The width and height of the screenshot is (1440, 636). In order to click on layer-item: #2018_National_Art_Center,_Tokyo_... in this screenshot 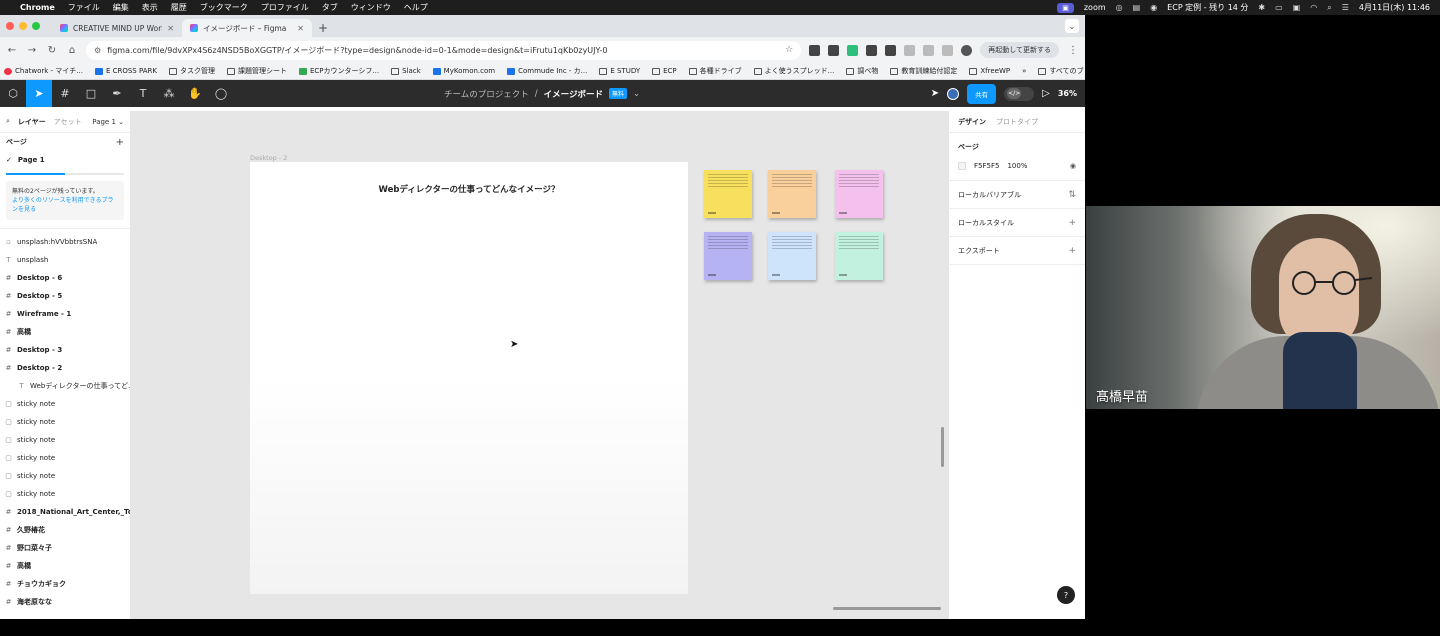, I will do `click(65, 512)`.